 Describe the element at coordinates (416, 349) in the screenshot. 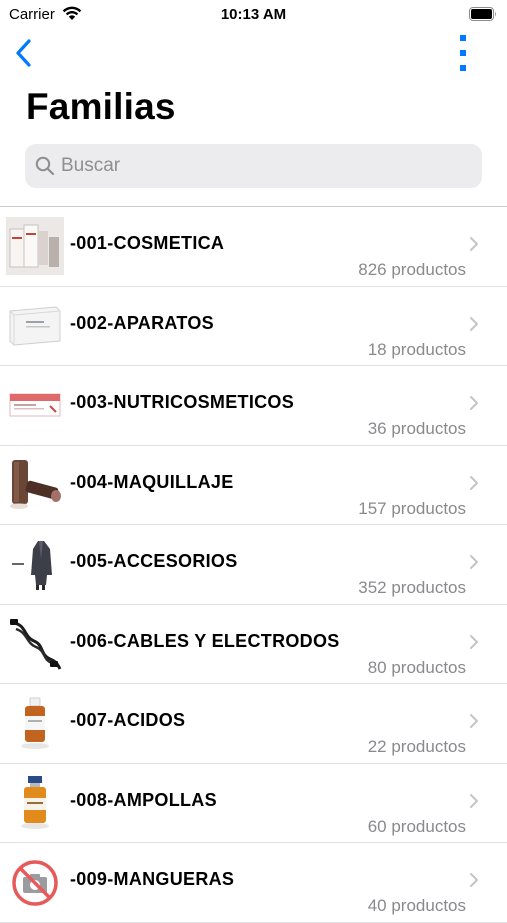

I see `family-count: 18 productos` at that location.